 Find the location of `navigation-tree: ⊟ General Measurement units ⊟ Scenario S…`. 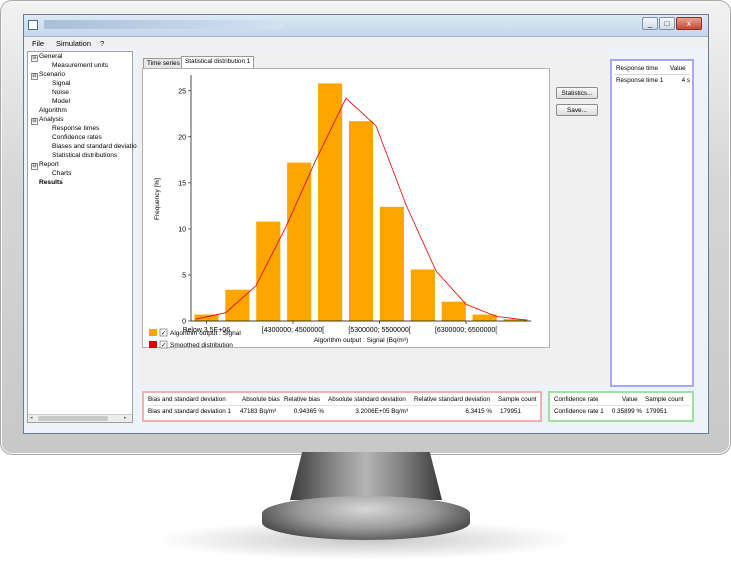

navigation-tree: ⊟ General Measurement units ⊟ Scenario S… is located at coordinates (82, 237).